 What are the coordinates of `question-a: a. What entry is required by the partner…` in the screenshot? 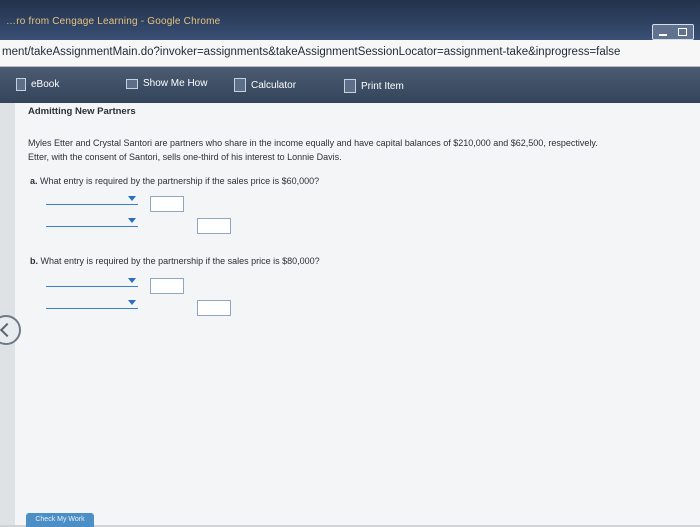 It's located at (174, 181).